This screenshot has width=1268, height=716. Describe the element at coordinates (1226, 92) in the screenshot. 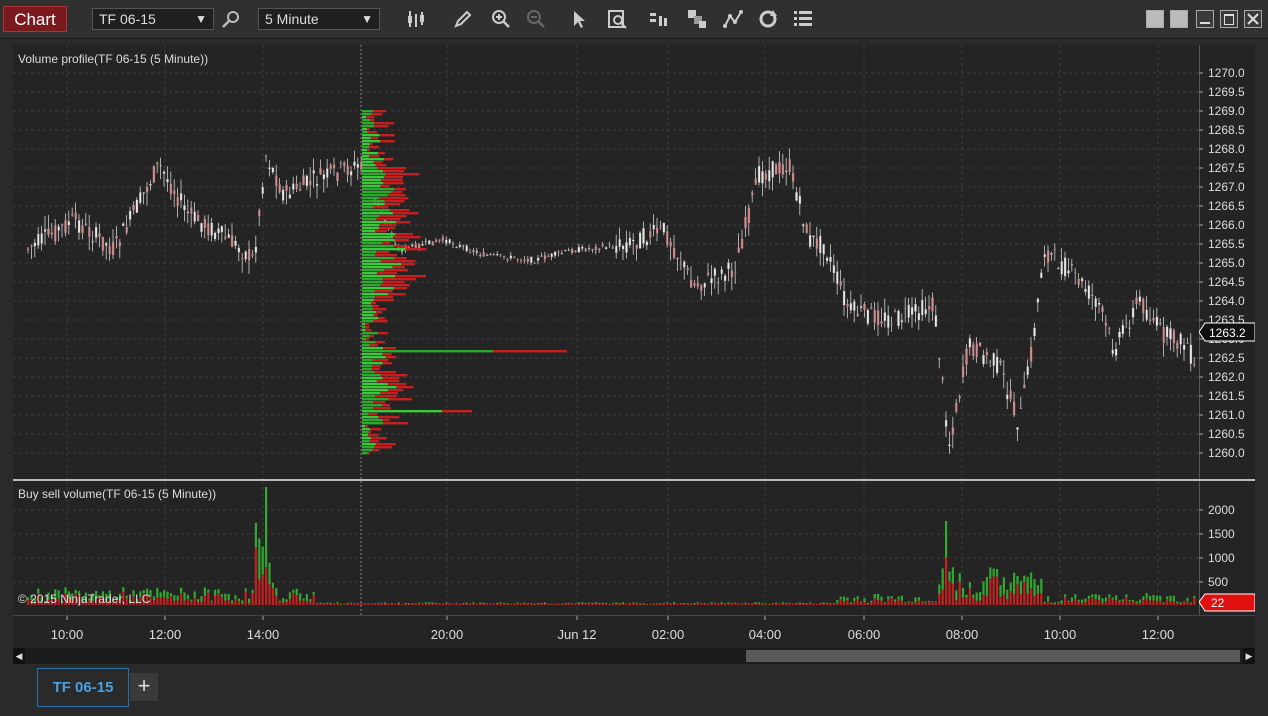

I see `price-tick-label: 1269.5` at that location.